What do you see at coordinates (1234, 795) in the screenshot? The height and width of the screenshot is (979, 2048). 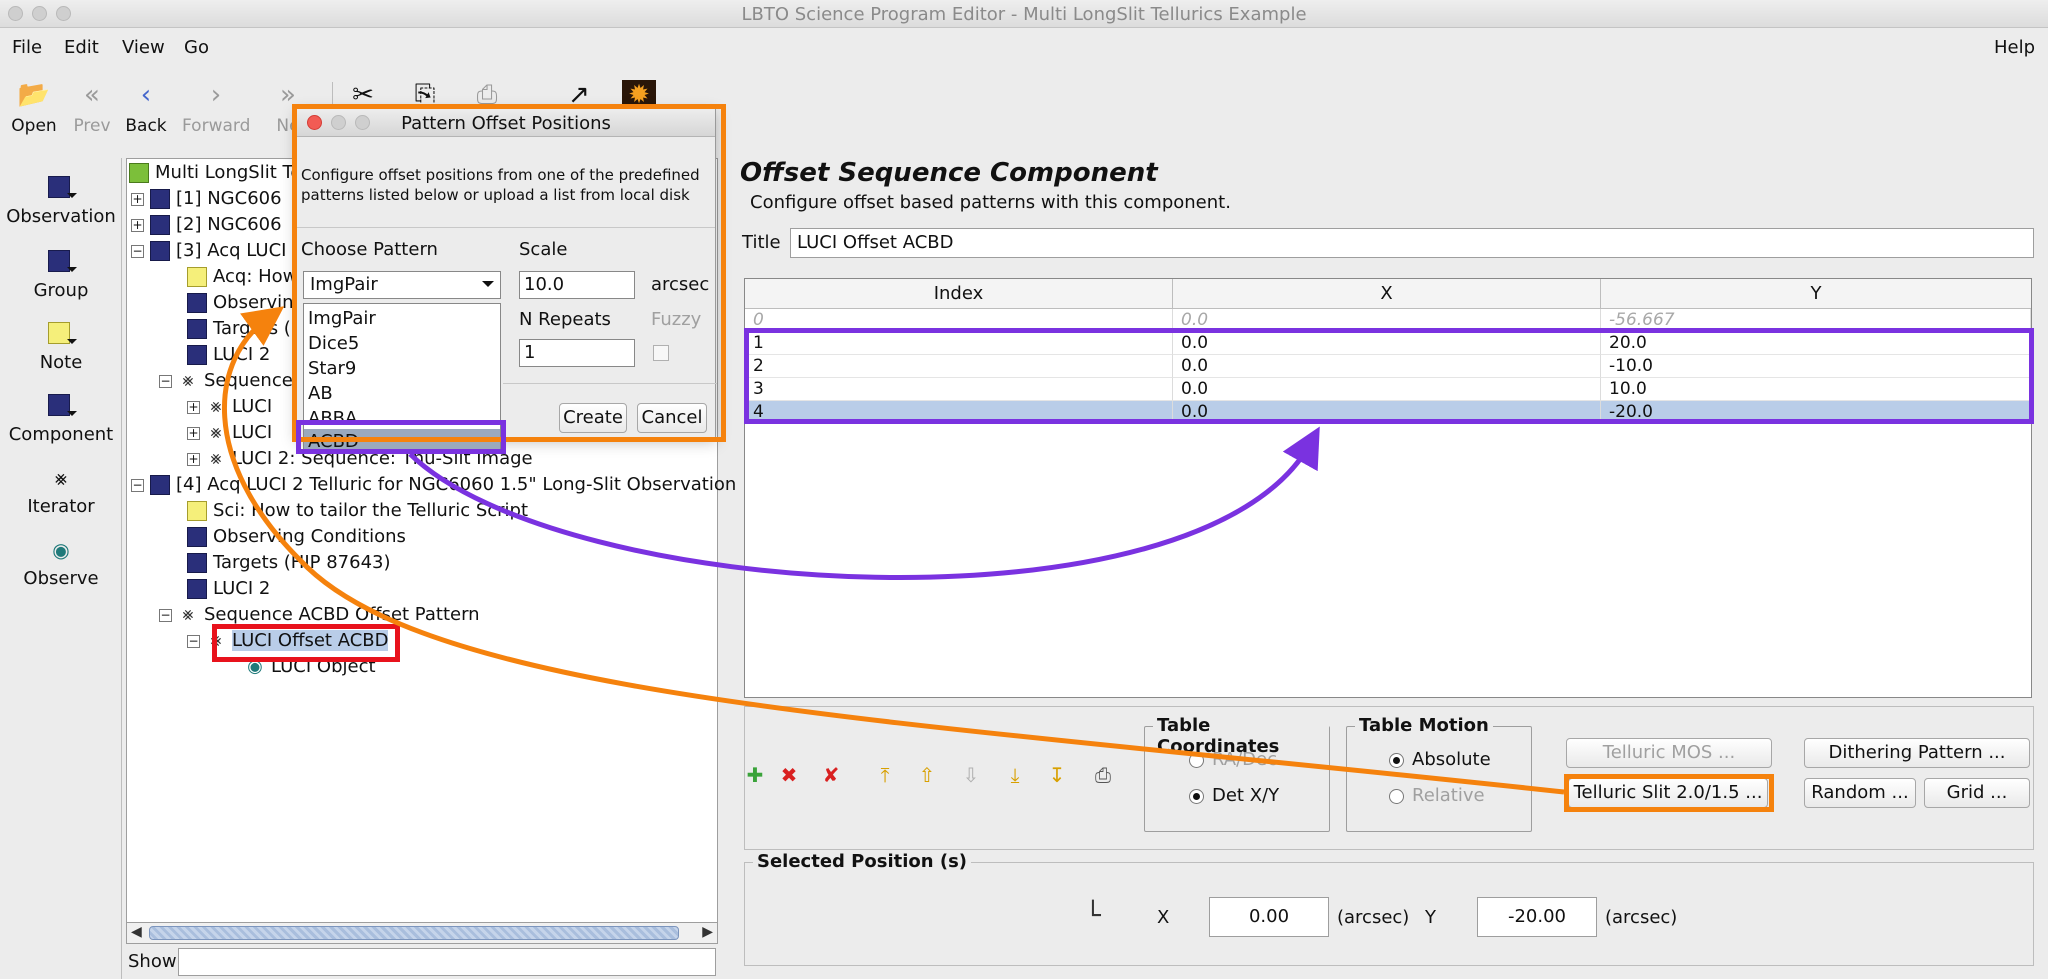 I see `det-xy-radio: Det X/Y` at bounding box center [1234, 795].